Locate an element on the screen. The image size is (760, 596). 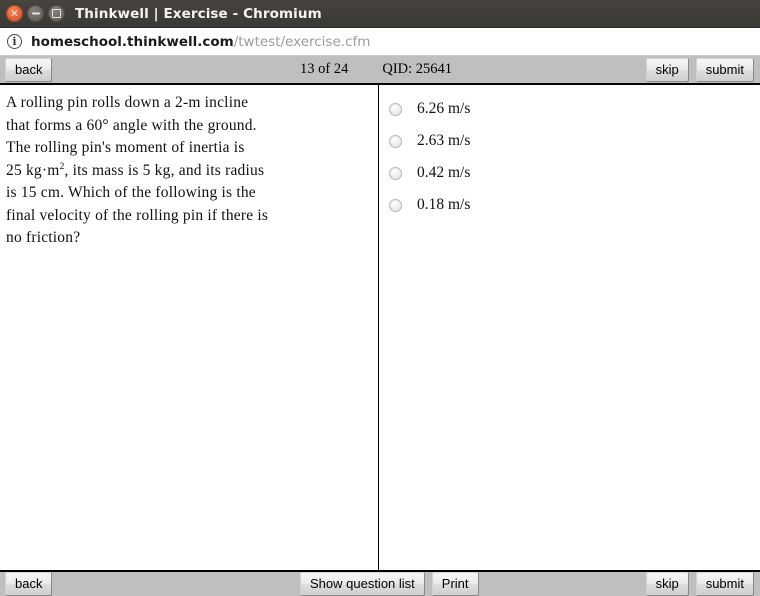
close-glyph: × is located at coordinates (14, 13).